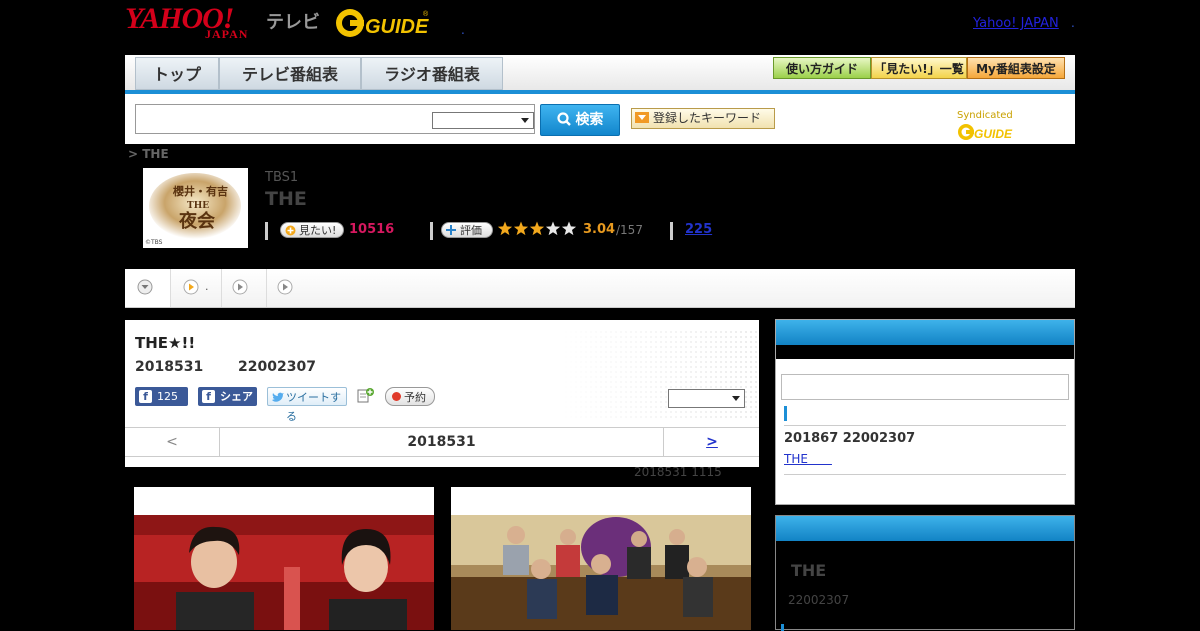  What do you see at coordinates (318, 230) in the screenshot?
I see `mitai-label: 見たい!` at bounding box center [318, 230].